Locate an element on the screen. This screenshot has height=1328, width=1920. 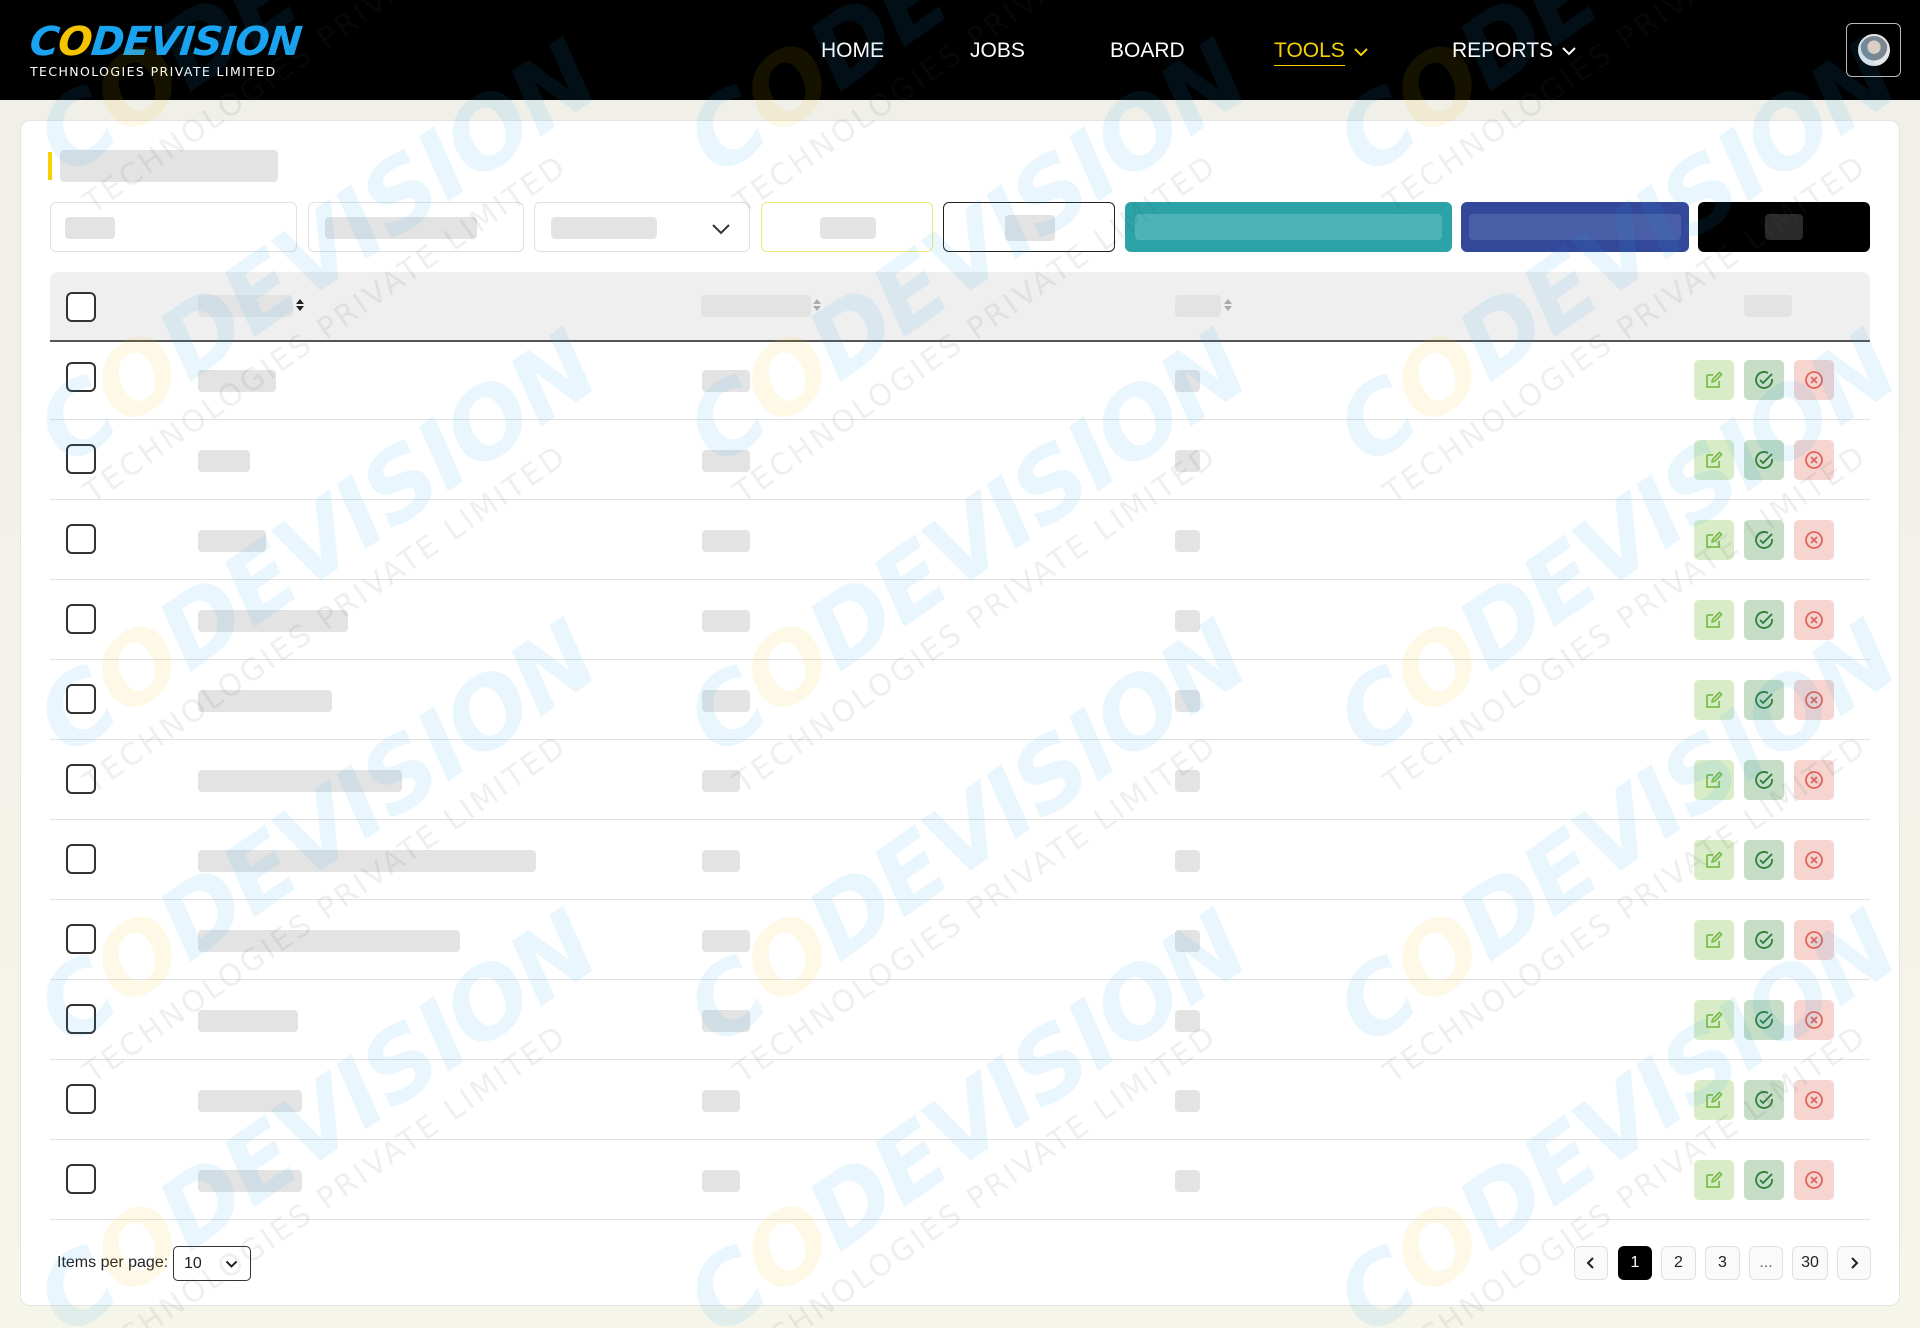
filter-select is located at coordinates (642, 227).